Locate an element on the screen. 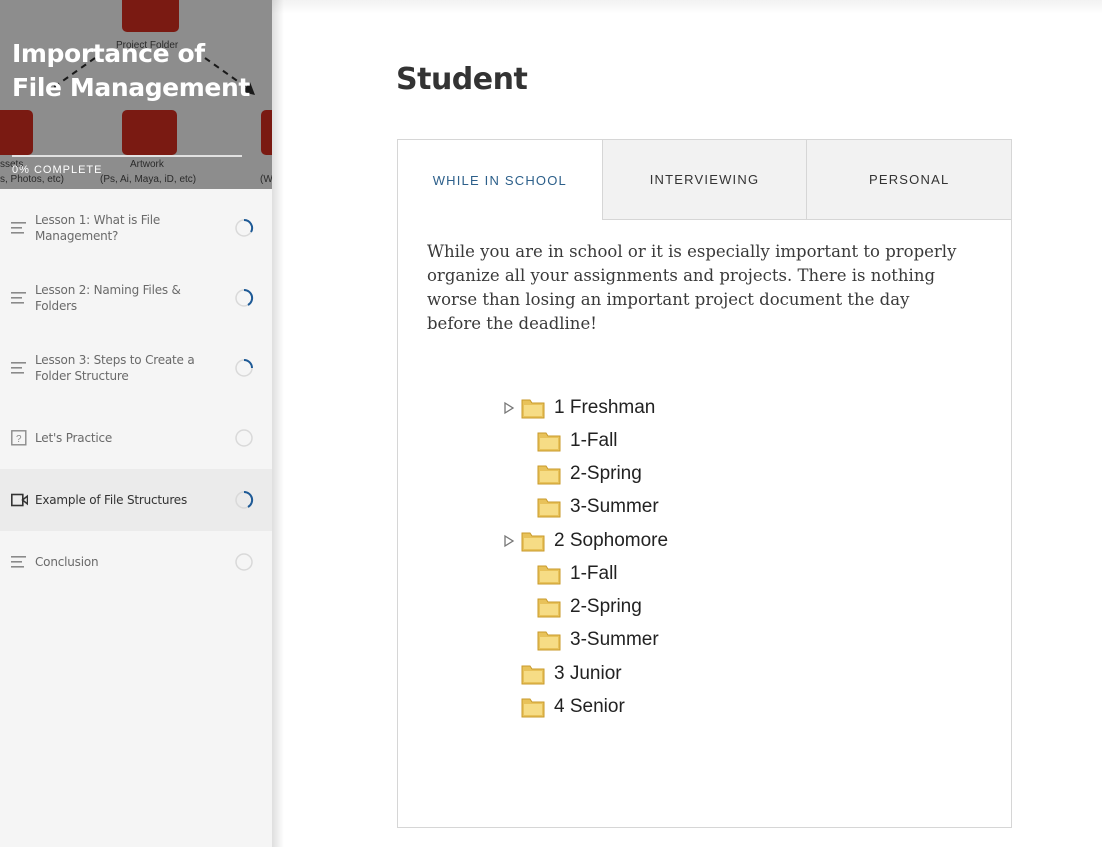 This screenshot has width=1102, height=847. tab-while-in-school: WHILE IN SCHOOL is located at coordinates (500, 180).